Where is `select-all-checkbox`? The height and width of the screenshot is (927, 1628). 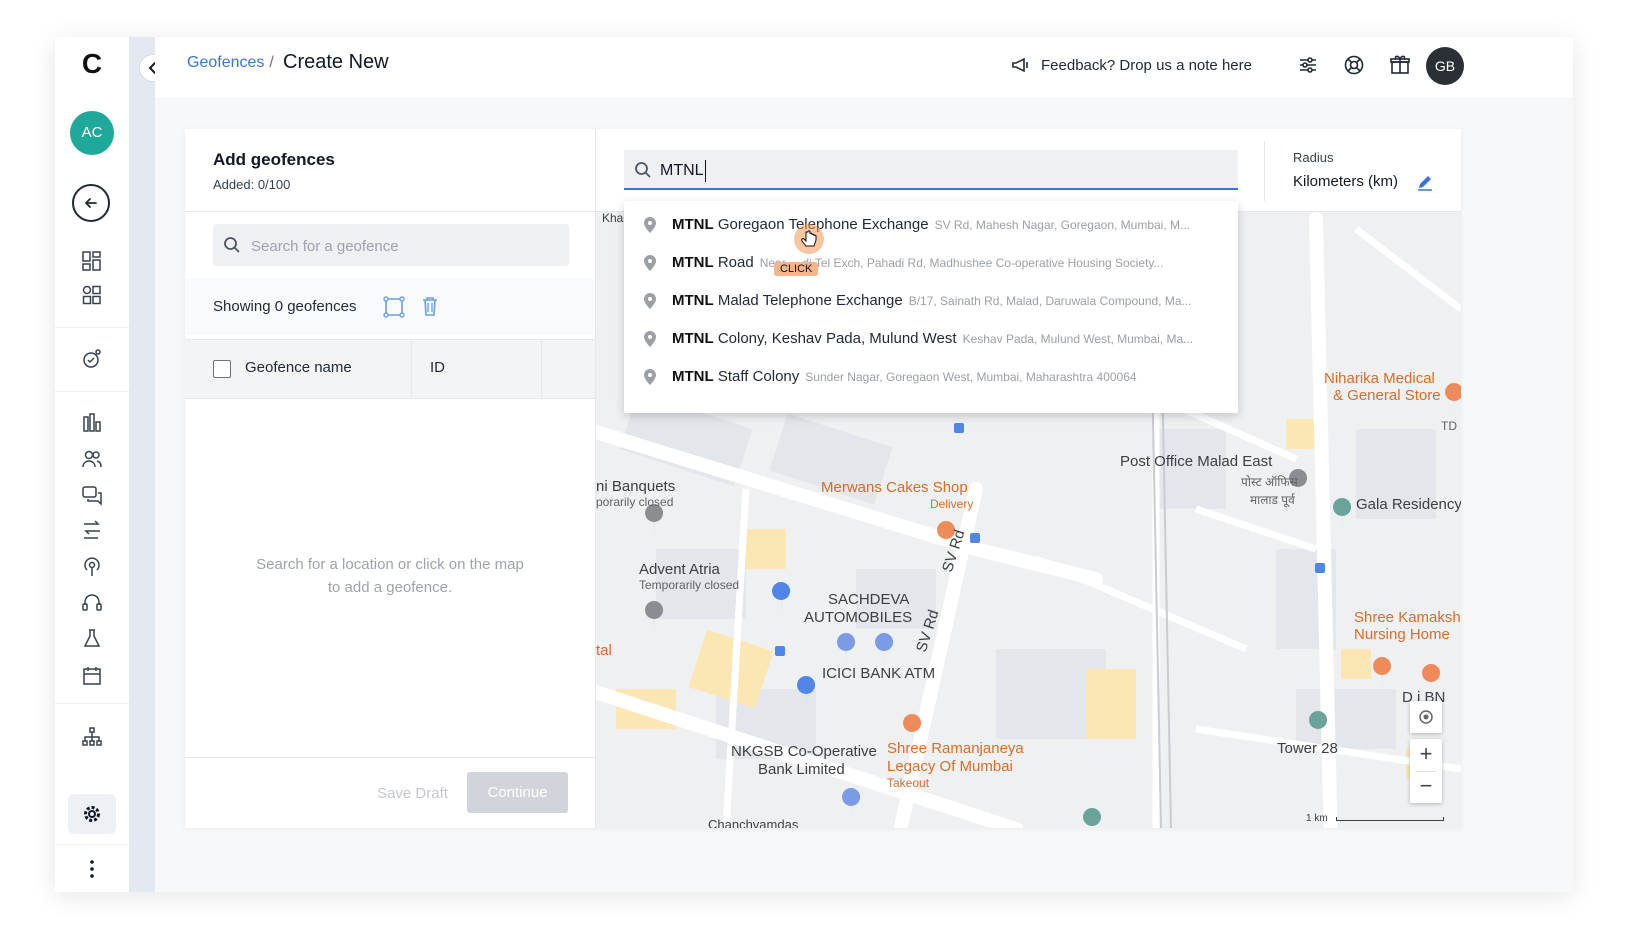 select-all-checkbox is located at coordinates (222, 369).